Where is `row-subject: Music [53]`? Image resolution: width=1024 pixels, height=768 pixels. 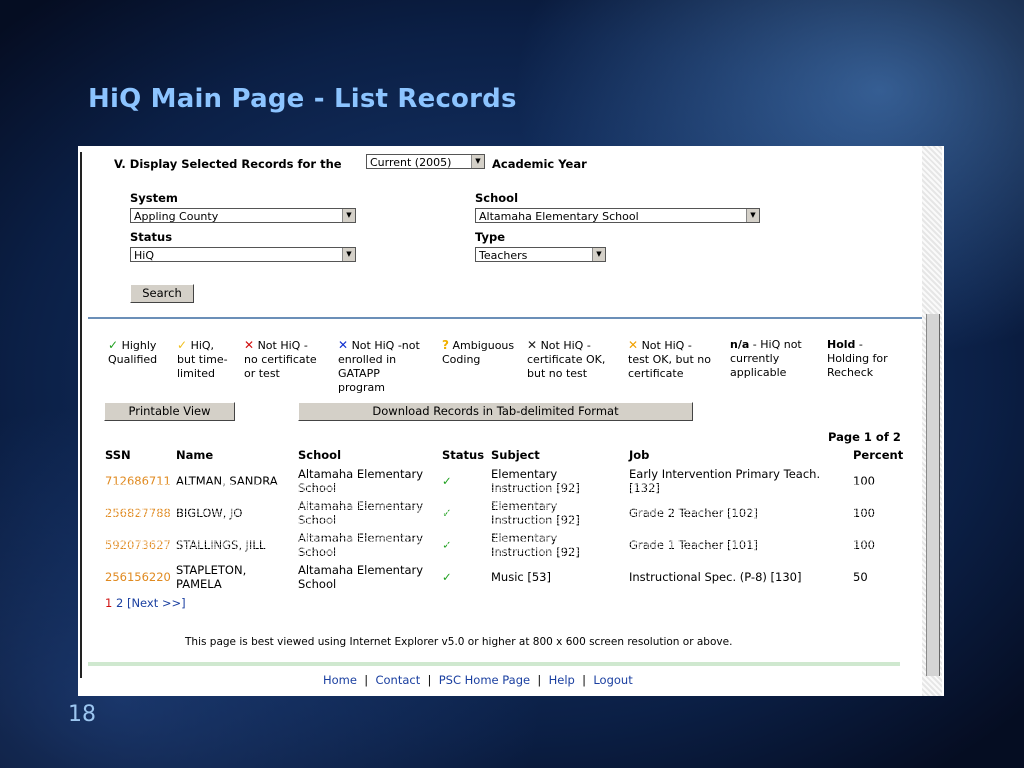 row-subject: Music [53] is located at coordinates (521, 577).